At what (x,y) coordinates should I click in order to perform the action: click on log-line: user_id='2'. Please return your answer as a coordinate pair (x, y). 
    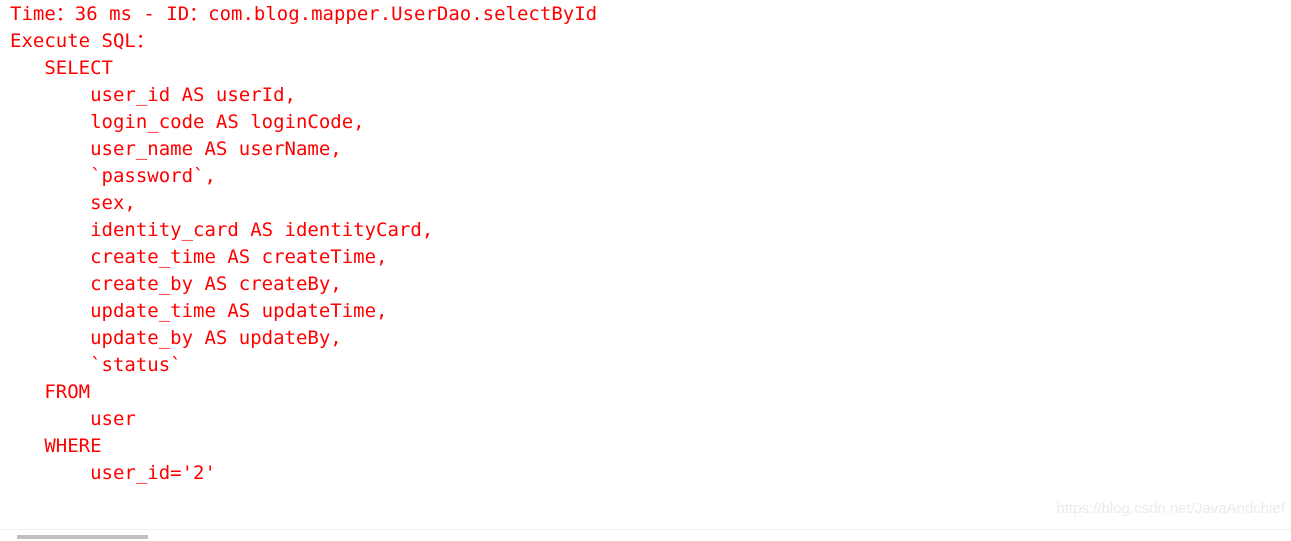
    Looking at the image, I should click on (113, 473).